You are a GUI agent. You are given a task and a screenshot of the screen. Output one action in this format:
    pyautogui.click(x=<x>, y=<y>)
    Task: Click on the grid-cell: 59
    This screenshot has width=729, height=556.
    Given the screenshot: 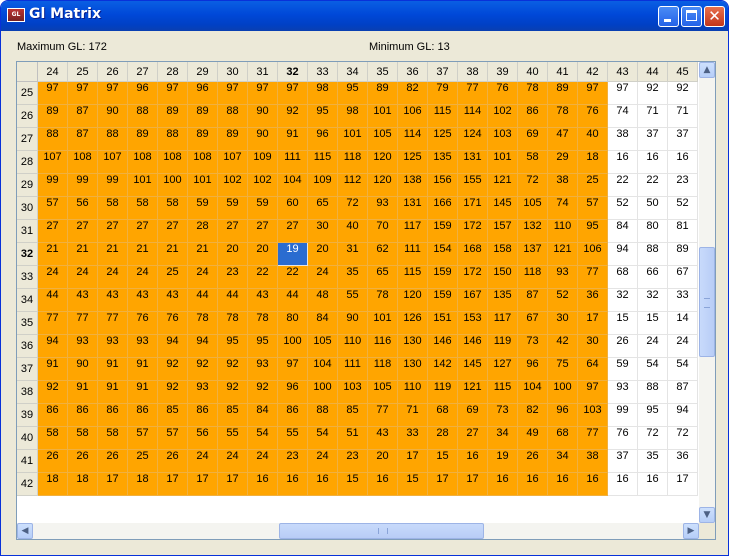 What is the action you would take?
    pyautogui.click(x=623, y=369)
    